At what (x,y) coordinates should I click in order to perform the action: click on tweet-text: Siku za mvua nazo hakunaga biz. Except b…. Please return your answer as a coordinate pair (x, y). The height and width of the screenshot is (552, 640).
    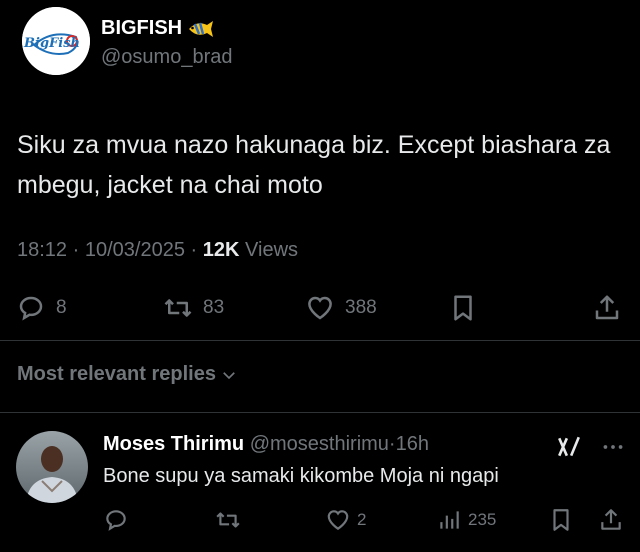
    Looking at the image, I should click on (314, 165).